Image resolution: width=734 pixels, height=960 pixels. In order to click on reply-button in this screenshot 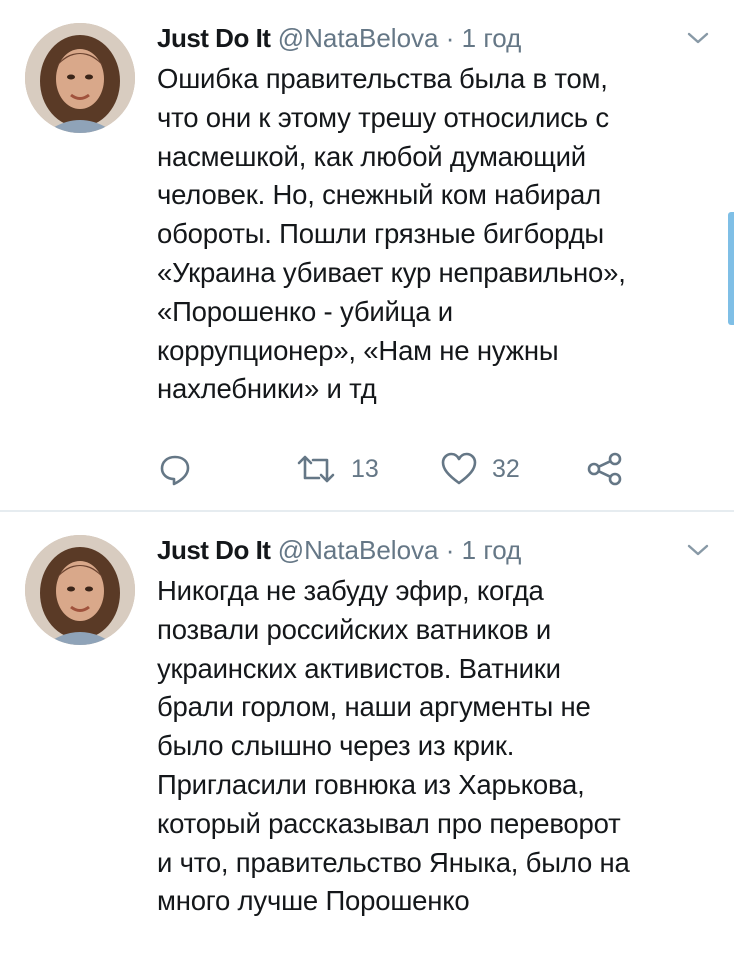, I will do `click(175, 469)`.